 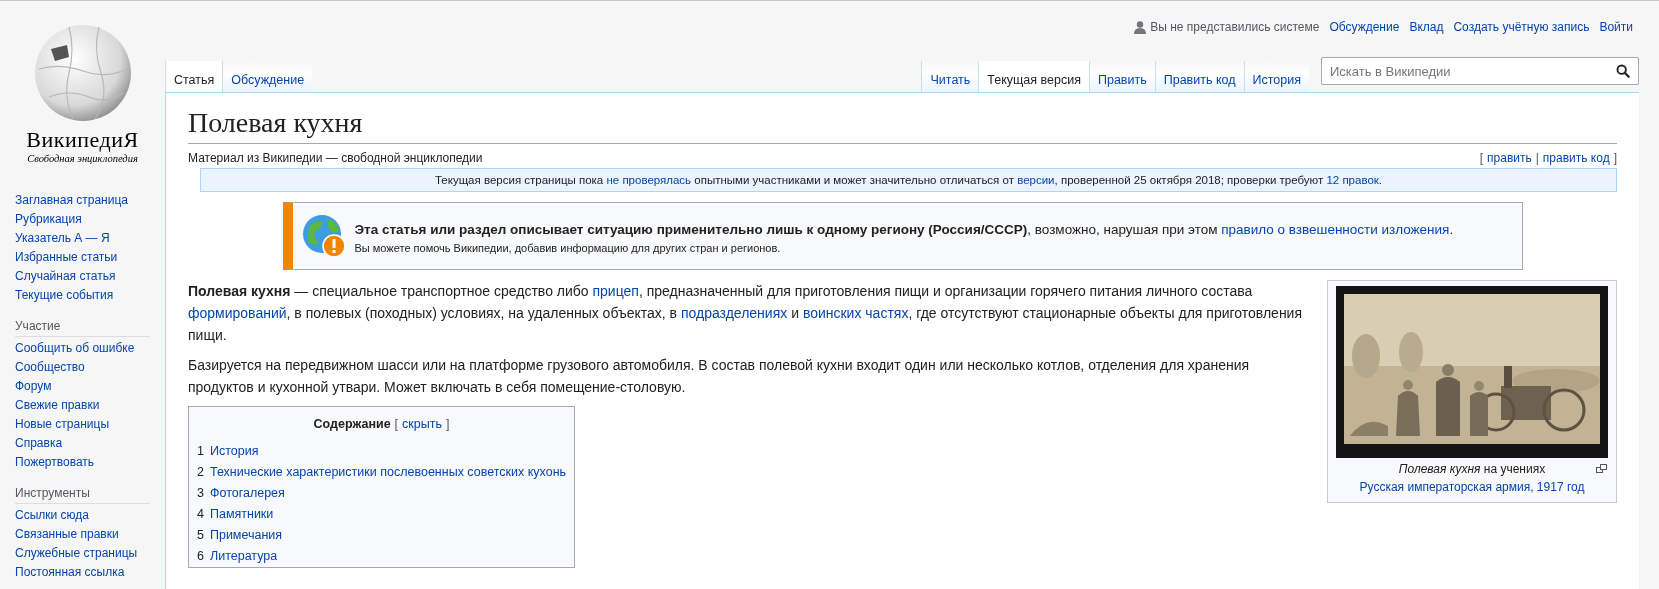 I want to click on sidebar-link: Связанные правки, so click(x=90, y=534).